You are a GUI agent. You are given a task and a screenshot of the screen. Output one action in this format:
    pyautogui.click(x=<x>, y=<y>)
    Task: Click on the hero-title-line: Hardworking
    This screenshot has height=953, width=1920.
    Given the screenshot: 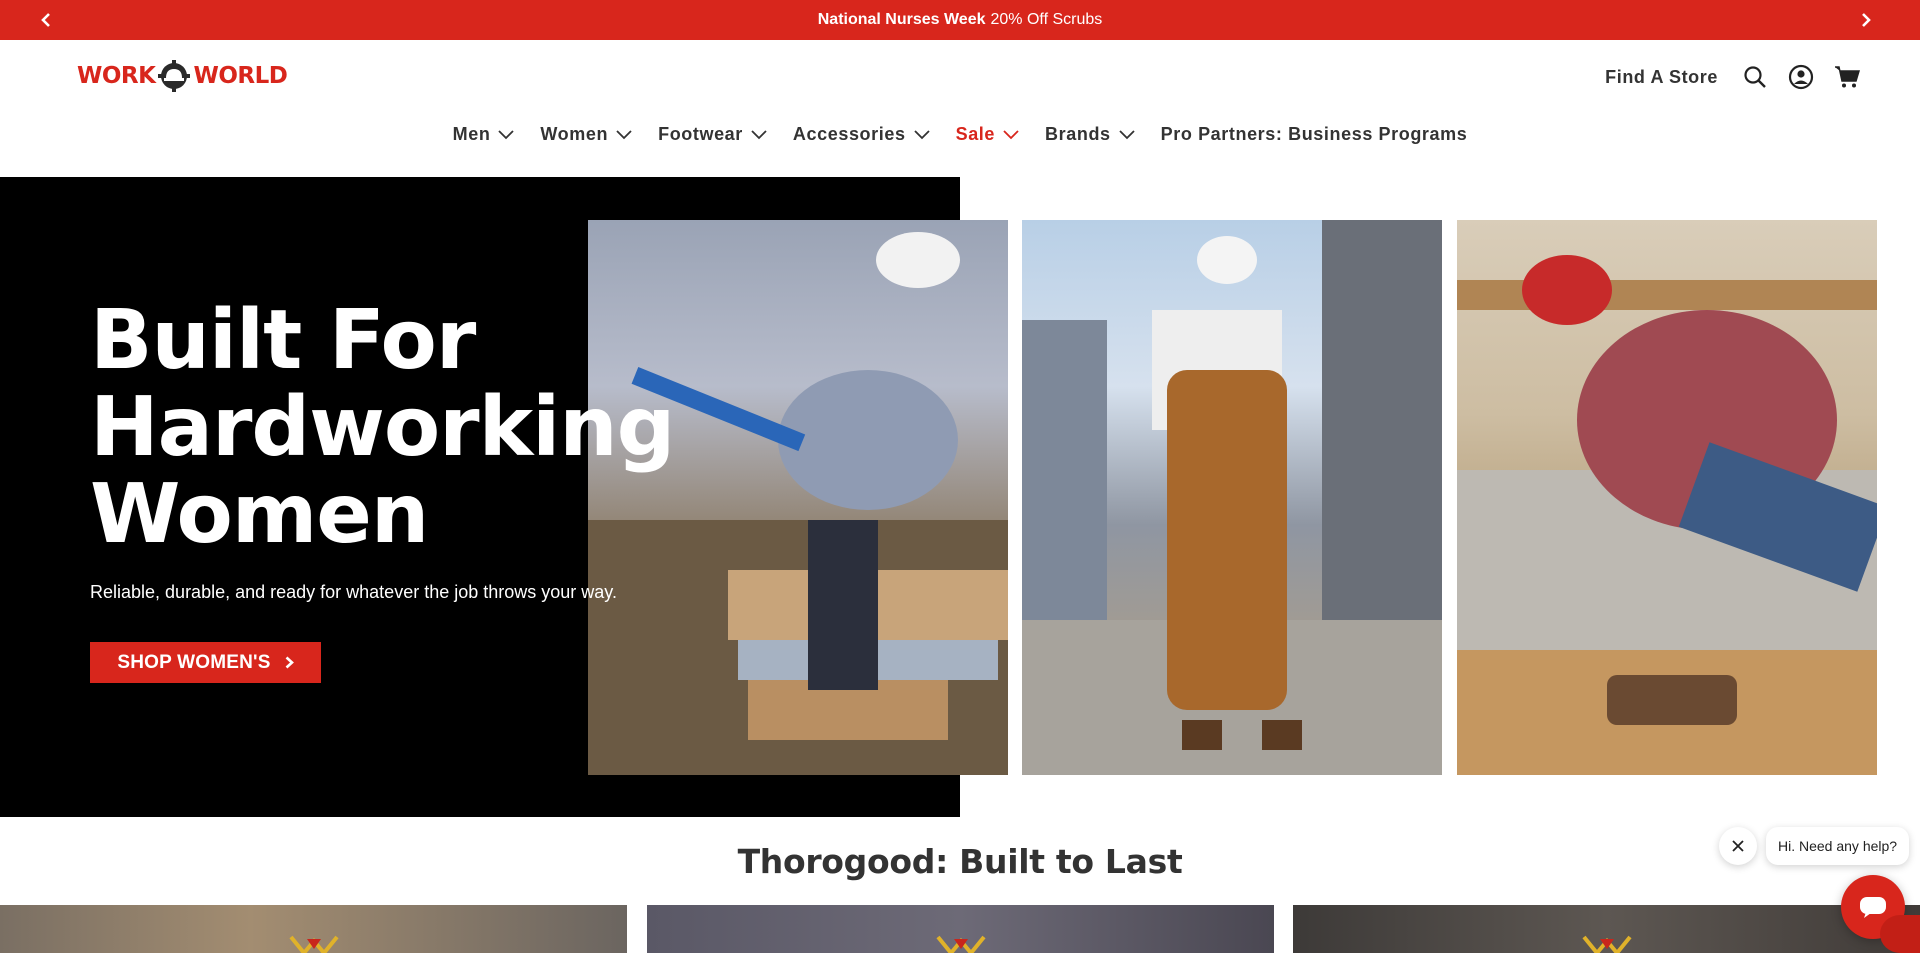 What is the action you would take?
    pyautogui.click(x=382, y=427)
    